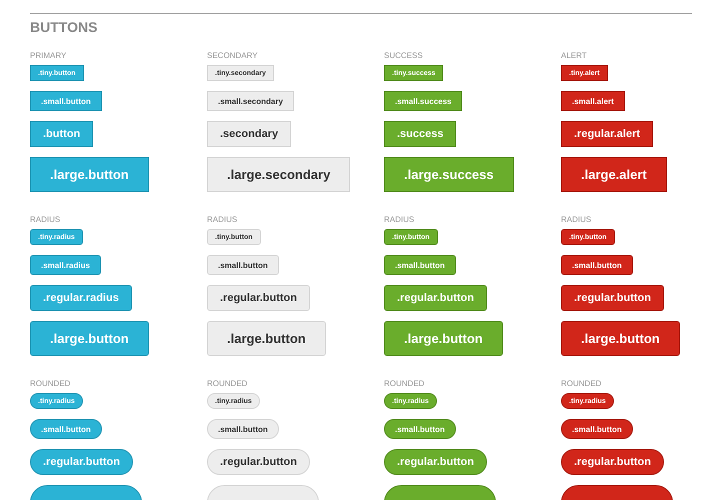 This screenshot has height=500, width=720. I want to click on demo-button: .large.secondary, so click(278, 174).